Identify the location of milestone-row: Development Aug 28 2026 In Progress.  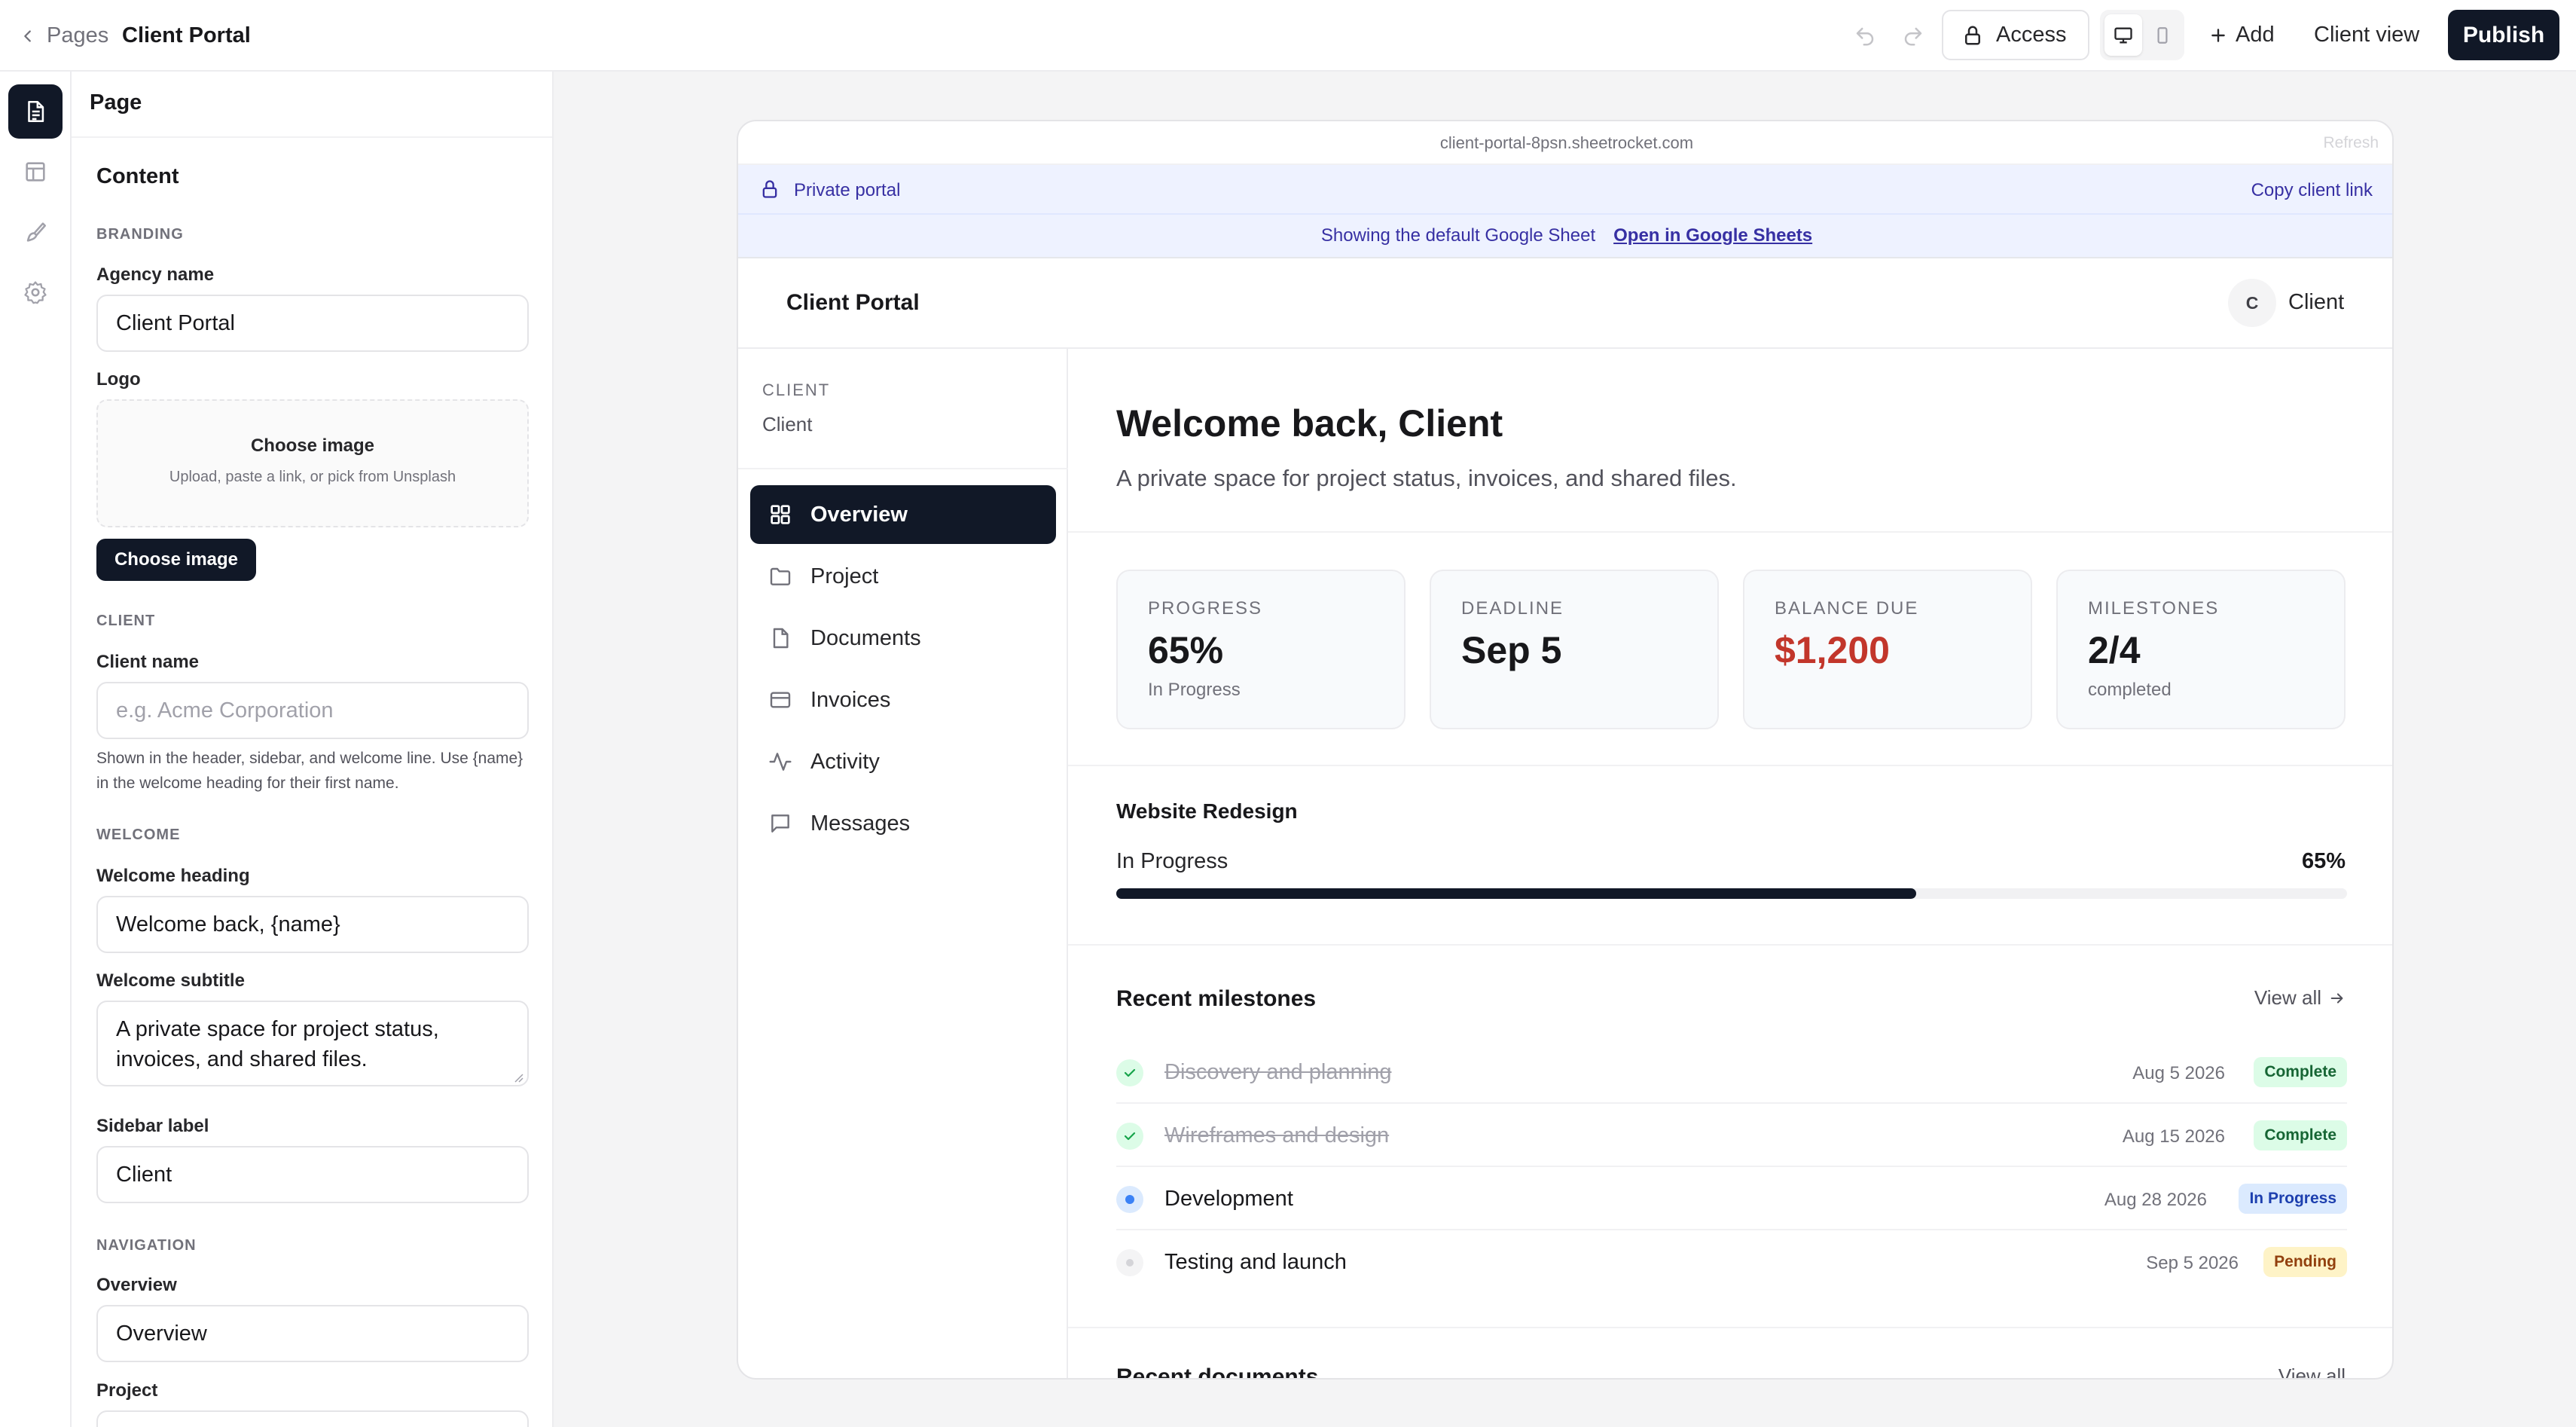
(1732, 1198).